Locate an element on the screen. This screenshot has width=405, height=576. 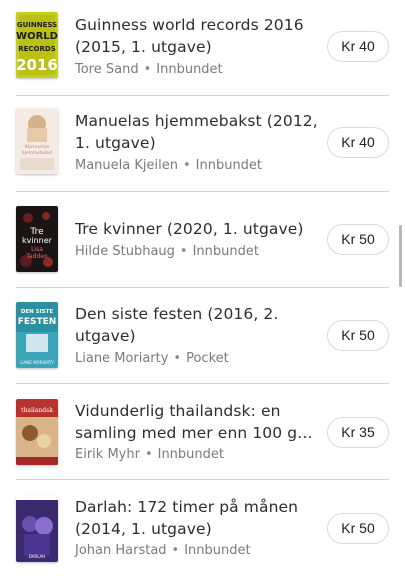
cover-text: Taddeo is located at coordinates (36, 256).